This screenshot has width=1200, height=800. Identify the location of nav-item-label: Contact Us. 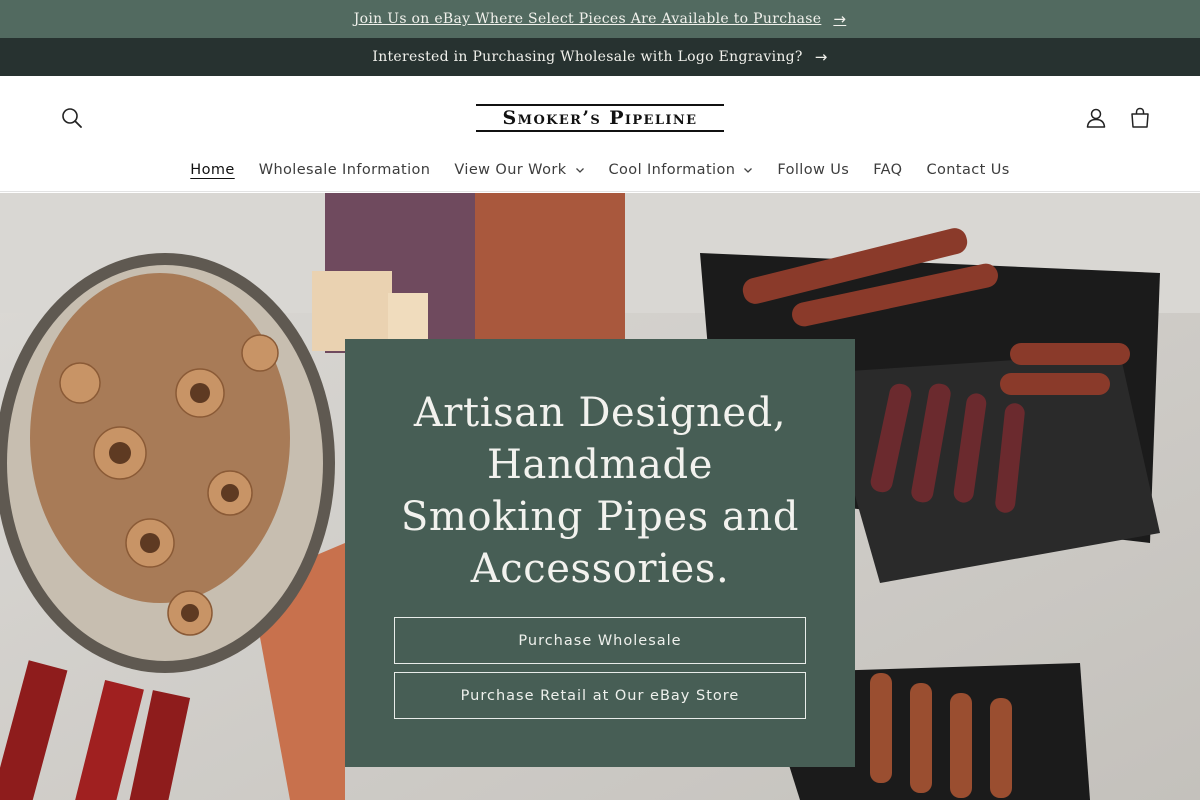
(968, 170).